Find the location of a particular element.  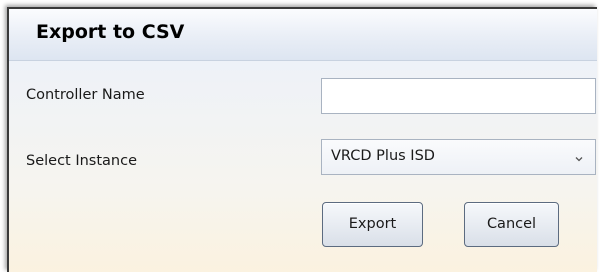

cancel-button: Cancel is located at coordinates (511, 224).